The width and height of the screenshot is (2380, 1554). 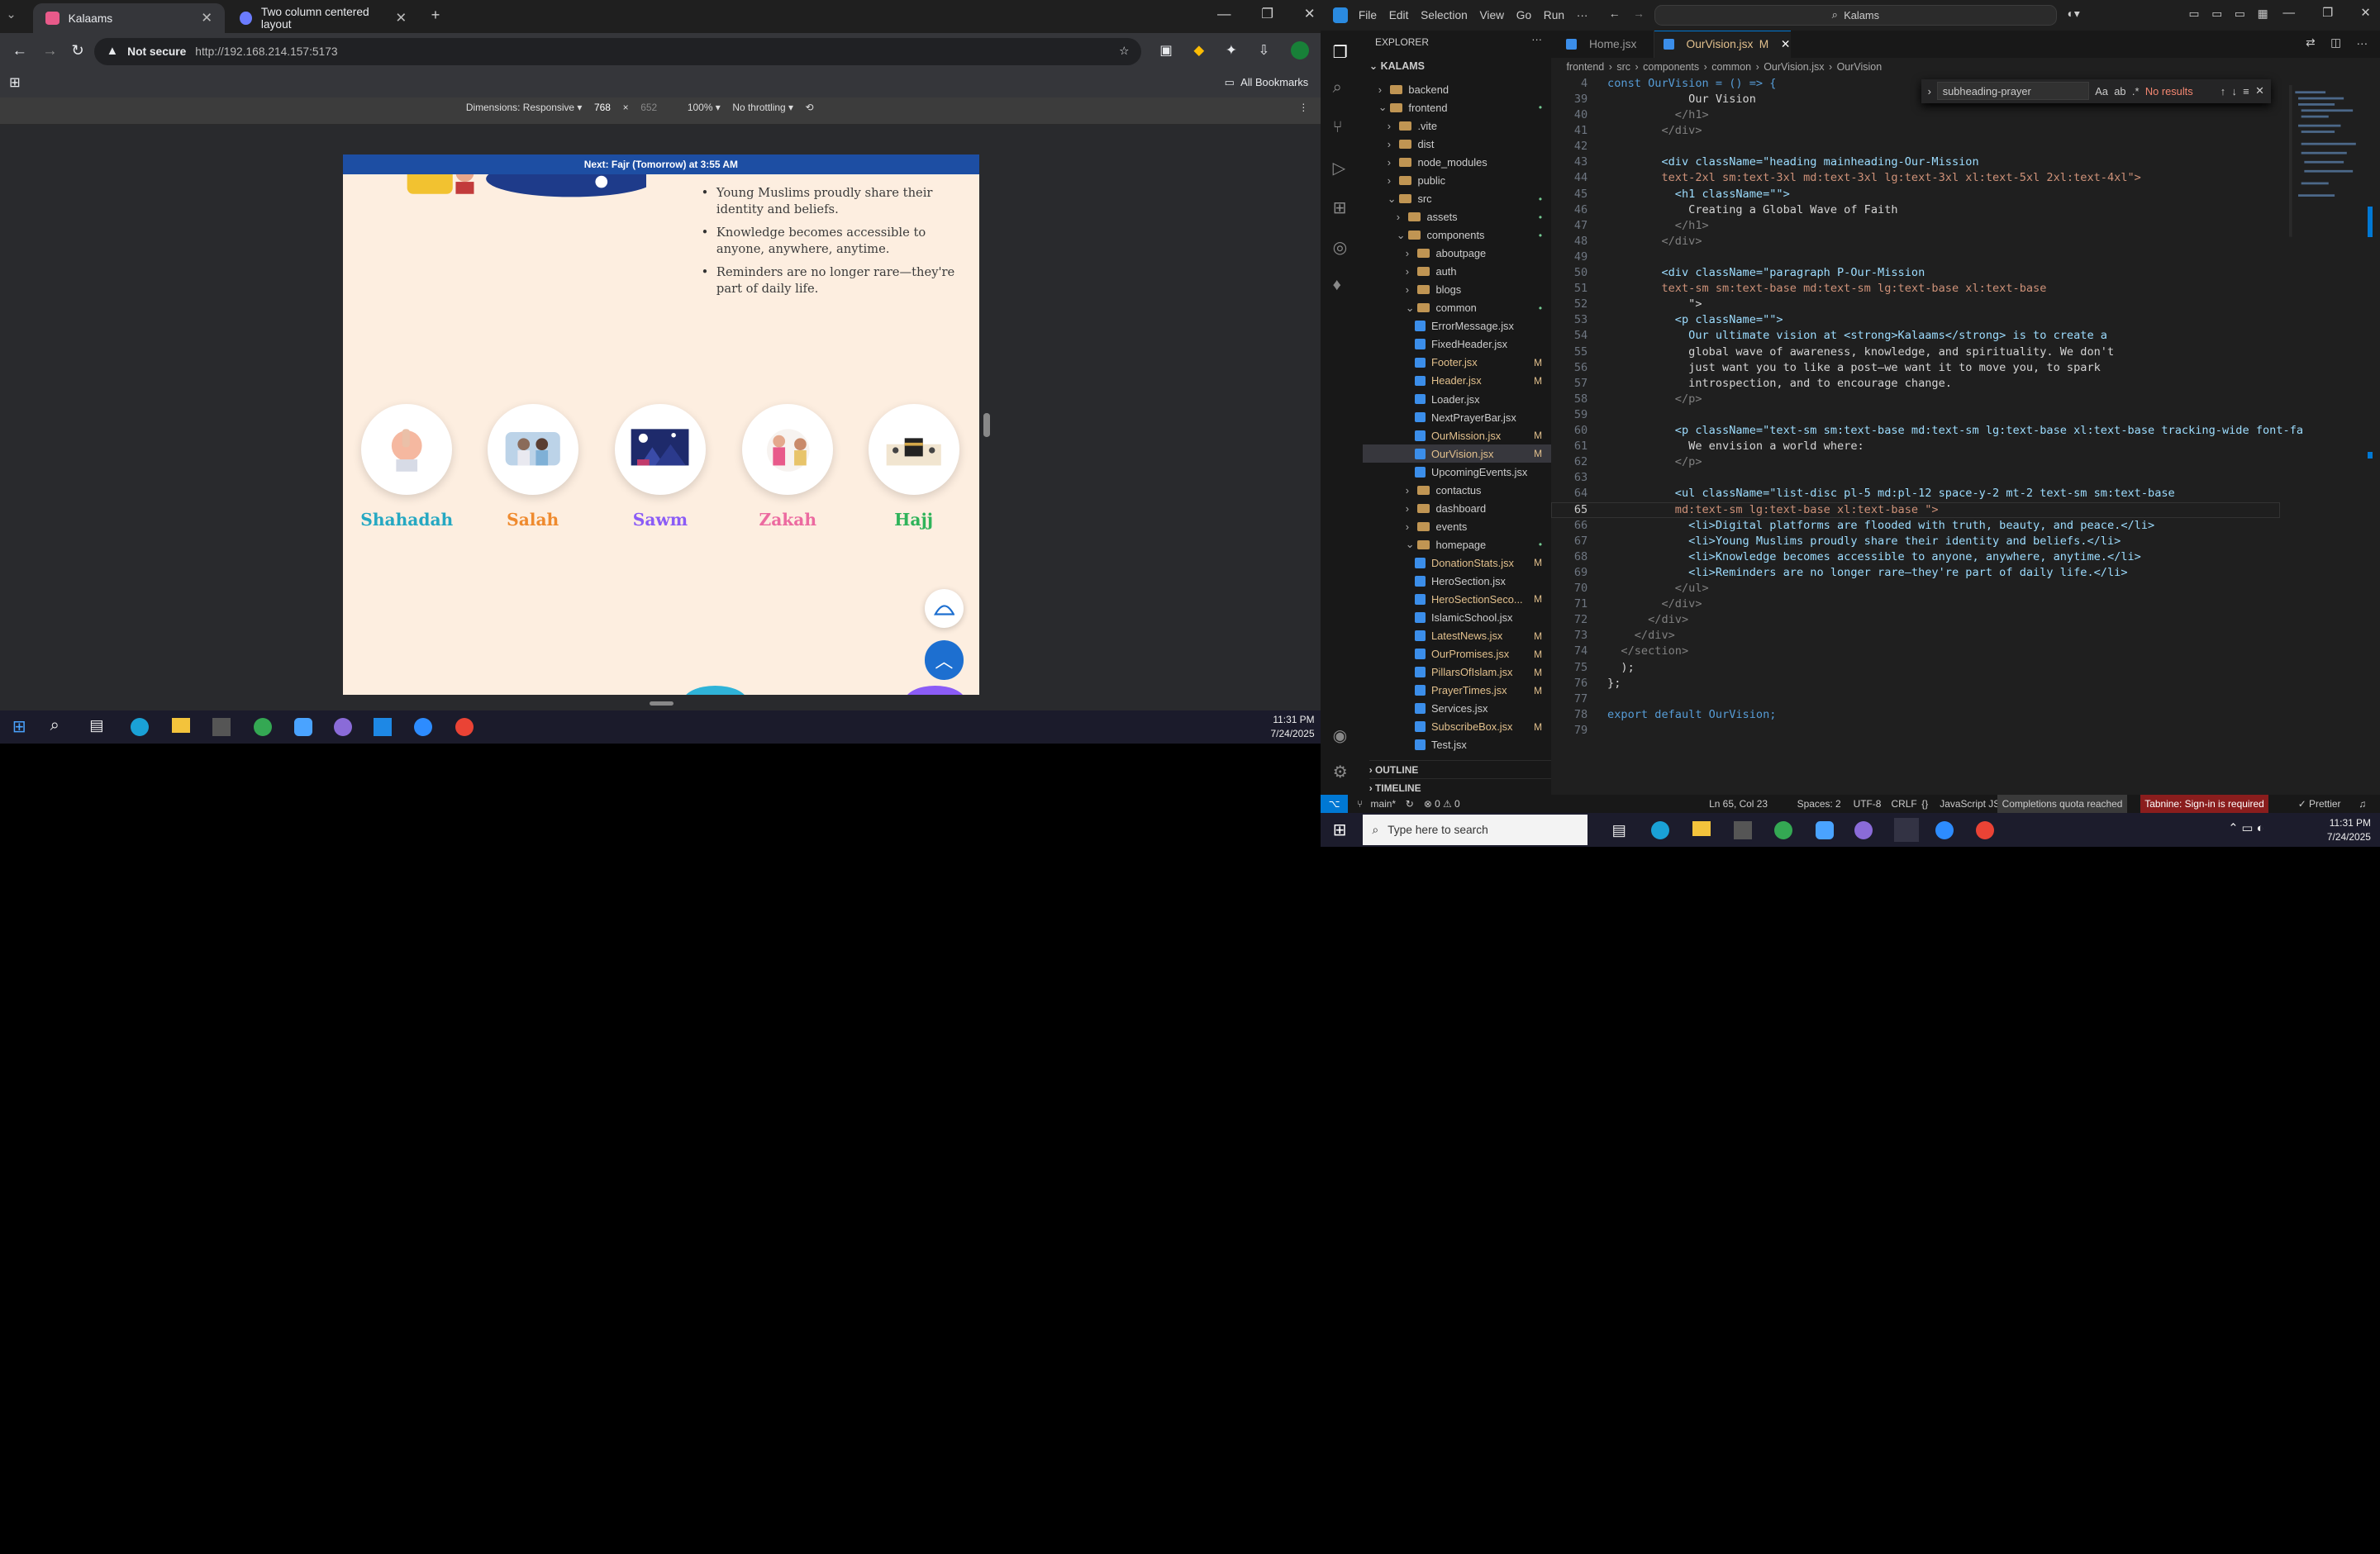 What do you see at coordinates (1819, 804) in the screenshot?
I see `indentation: Spaces: 2` at bounding box center [1819, 804].